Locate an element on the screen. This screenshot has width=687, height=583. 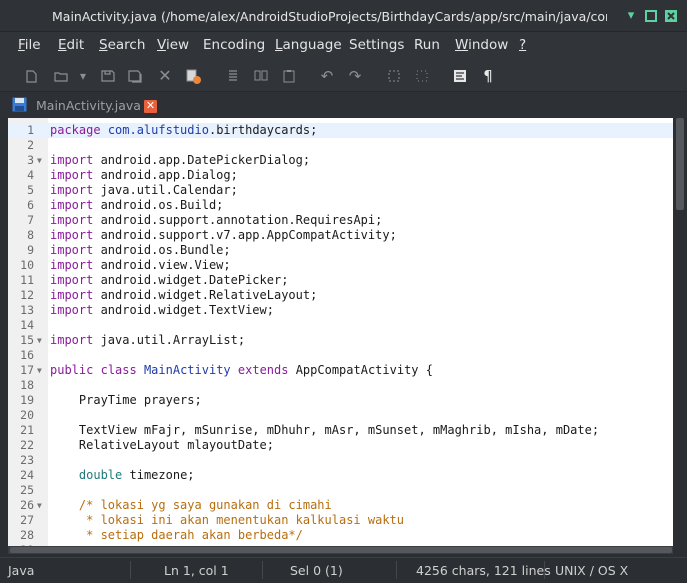
code-text: import java.util.Calendar; is located at coordinates (144, 190).